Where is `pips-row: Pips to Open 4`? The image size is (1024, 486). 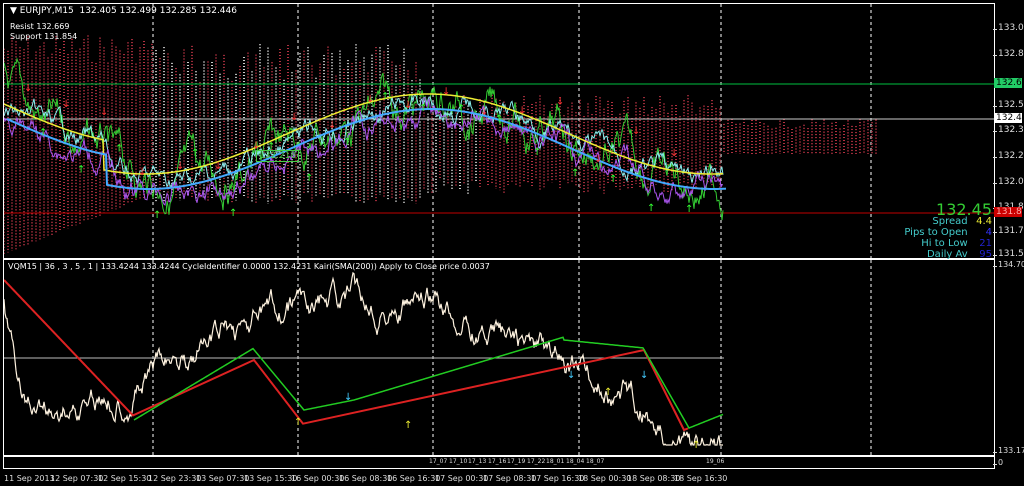 pips-row: Pips to Open 4 is located at coordinates (948, 232).